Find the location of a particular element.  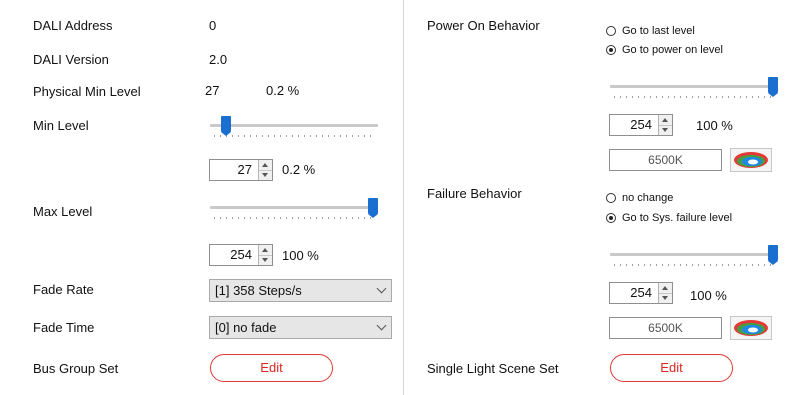

min-level-label: Min Level is located at coordinates (61, 125).